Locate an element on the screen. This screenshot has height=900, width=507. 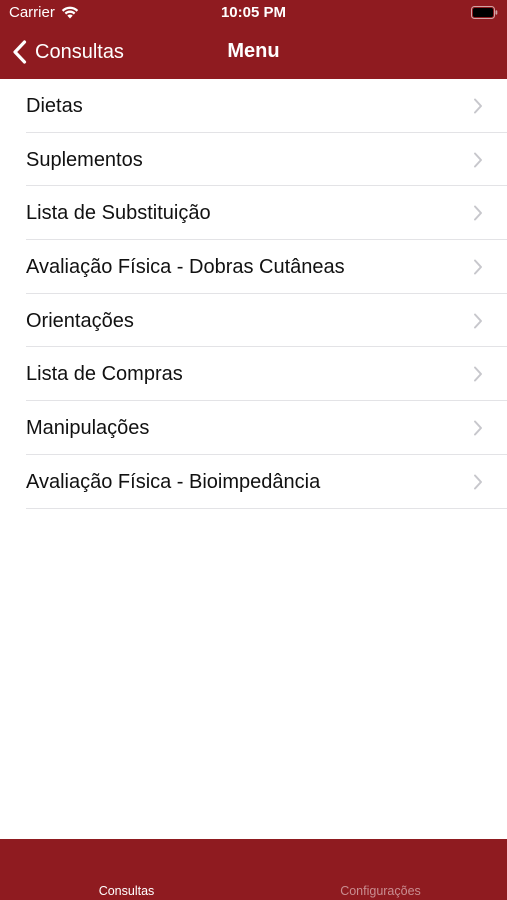
menu-item-label: Lista de Compras is located at coordinates (104, 374).